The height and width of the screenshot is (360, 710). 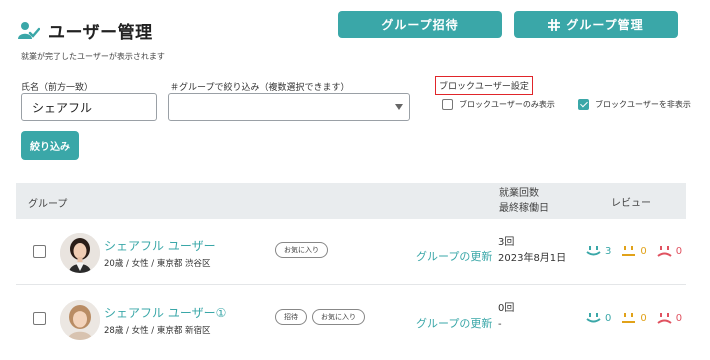 I want to click on name-filter-label: 氏名（前方一致）, so click(x=57, y=88).